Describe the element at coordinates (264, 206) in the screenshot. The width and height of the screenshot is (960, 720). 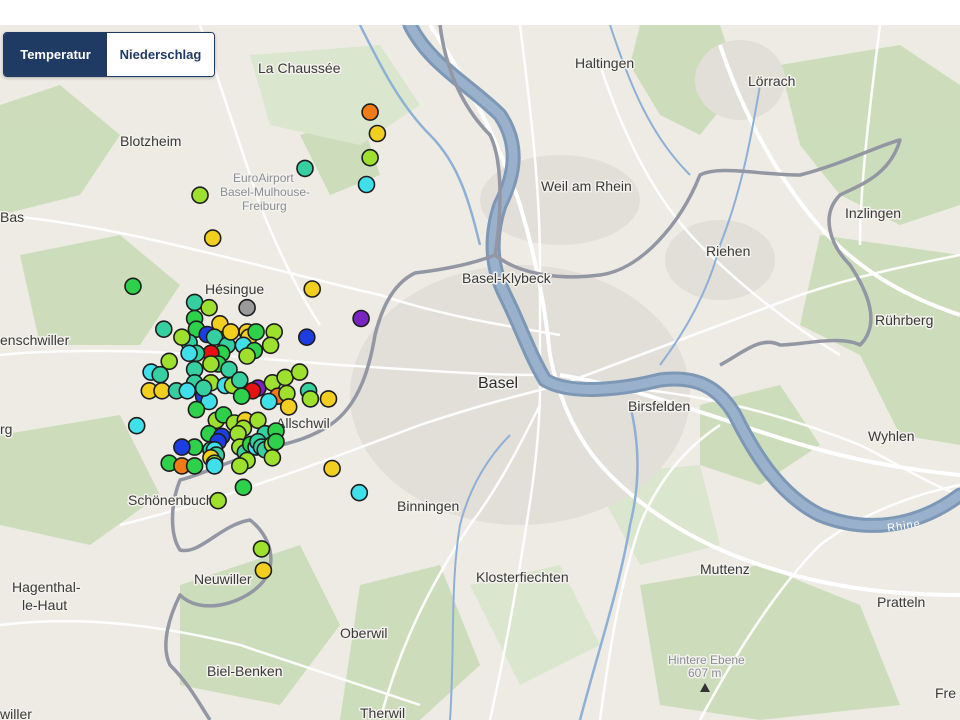
I see `label-euroairport-3: Freiburg` at that location.